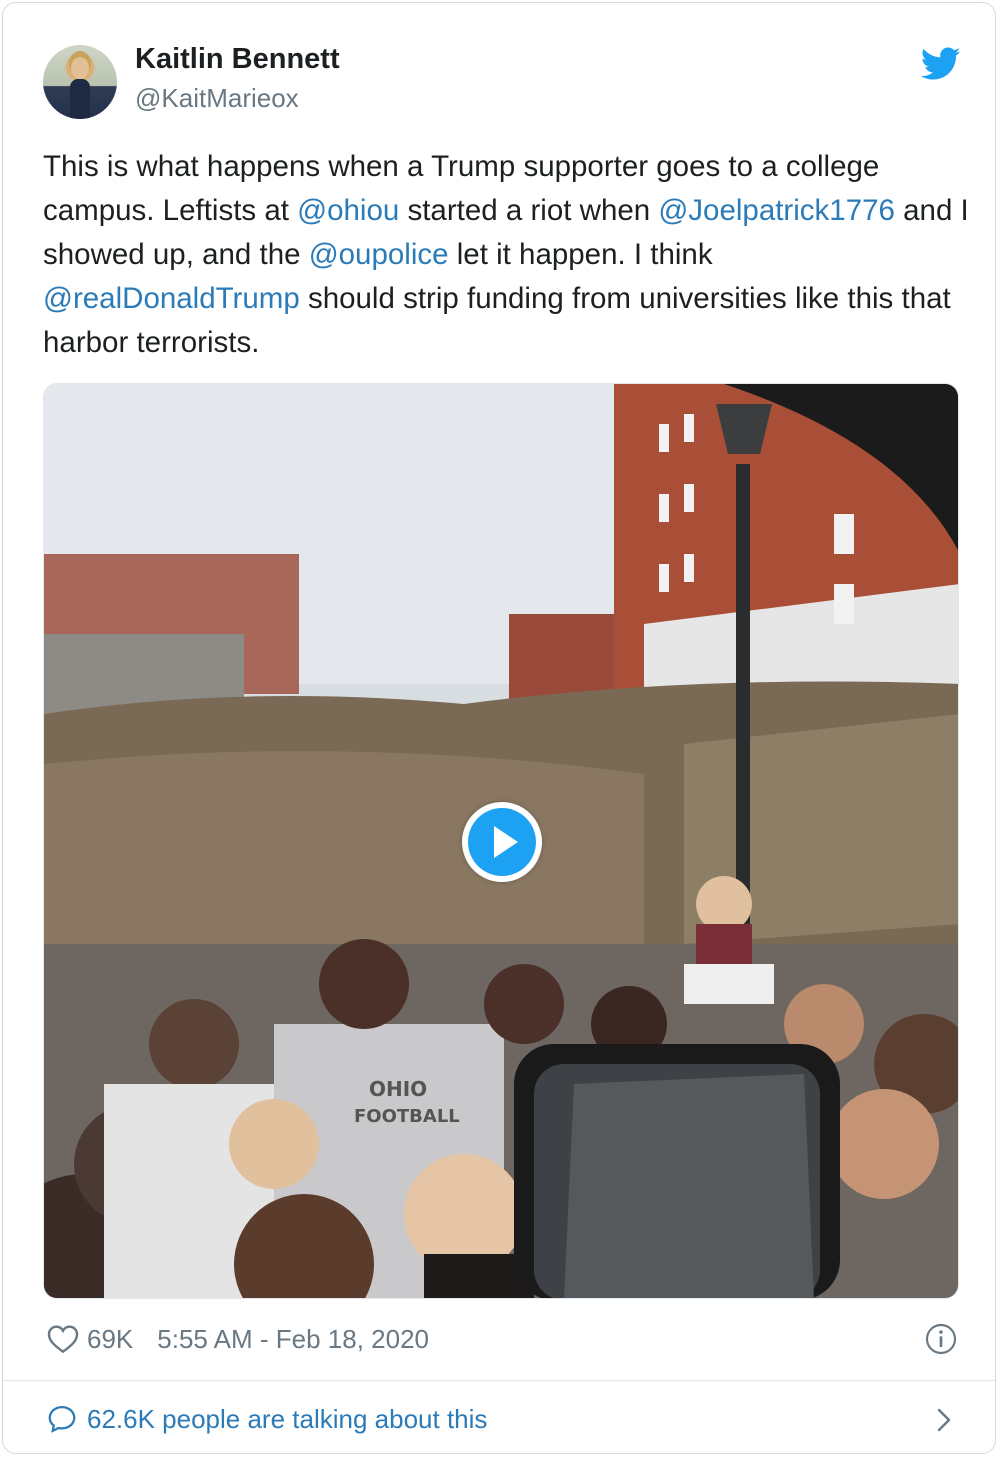 The width and height of the screenshot is (1000, 1458). What do you see at coordinates (217, 98) in the screenshot?
I see `author-handle: @KaitMarieox` at bounding box center [217, 98].